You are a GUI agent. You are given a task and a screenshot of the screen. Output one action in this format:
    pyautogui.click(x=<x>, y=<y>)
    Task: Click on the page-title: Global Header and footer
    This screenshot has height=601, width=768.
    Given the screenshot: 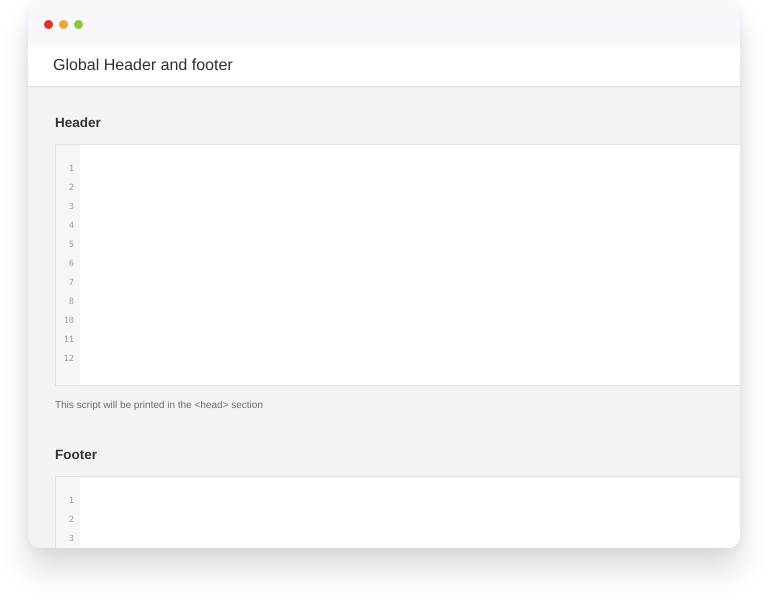 What is the action you would take?
    pyautogui.click(x=143, y=65)
    